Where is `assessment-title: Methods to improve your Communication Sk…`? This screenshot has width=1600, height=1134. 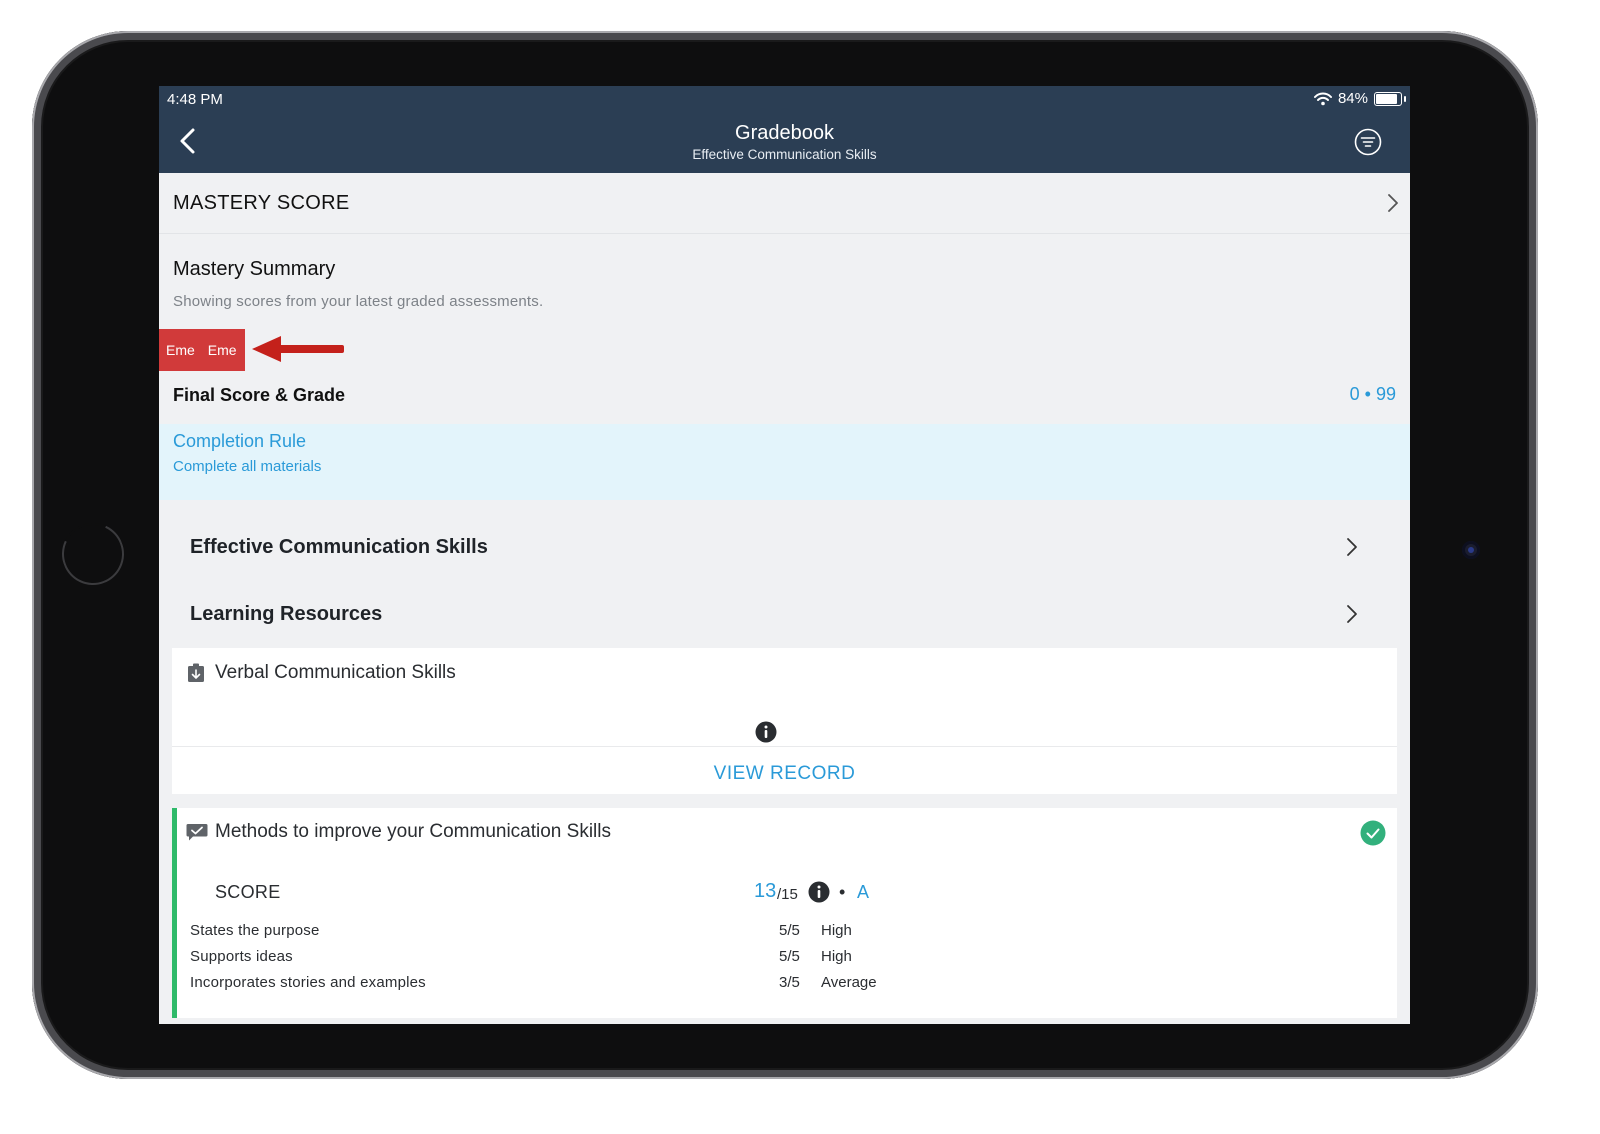 assessment-title: Methods to improve your Communication Sk… is located at coordinates (413, 832).